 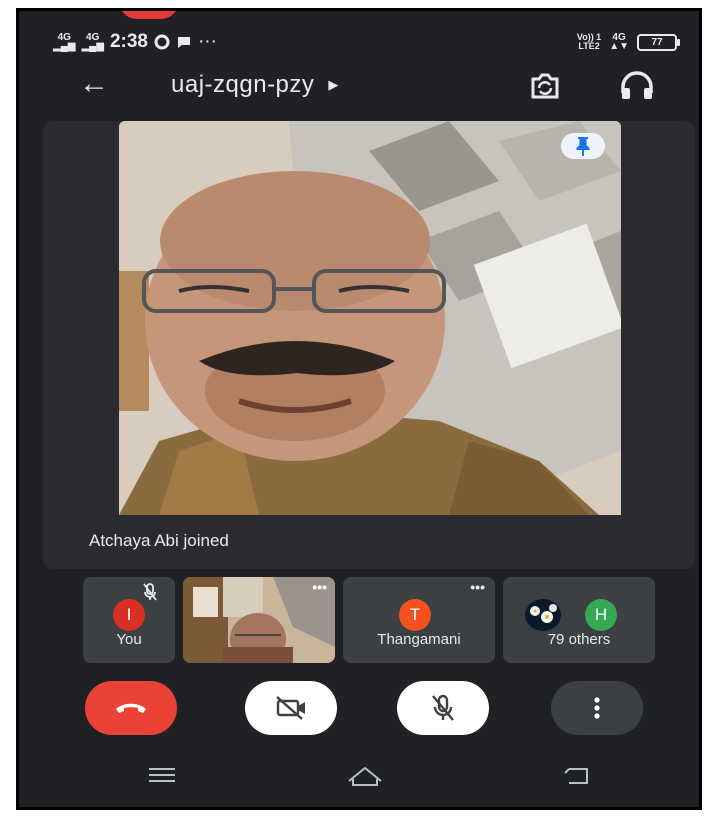 I want to click on join-toast: Atchaya Abi joined, so click(x=159, y=540).